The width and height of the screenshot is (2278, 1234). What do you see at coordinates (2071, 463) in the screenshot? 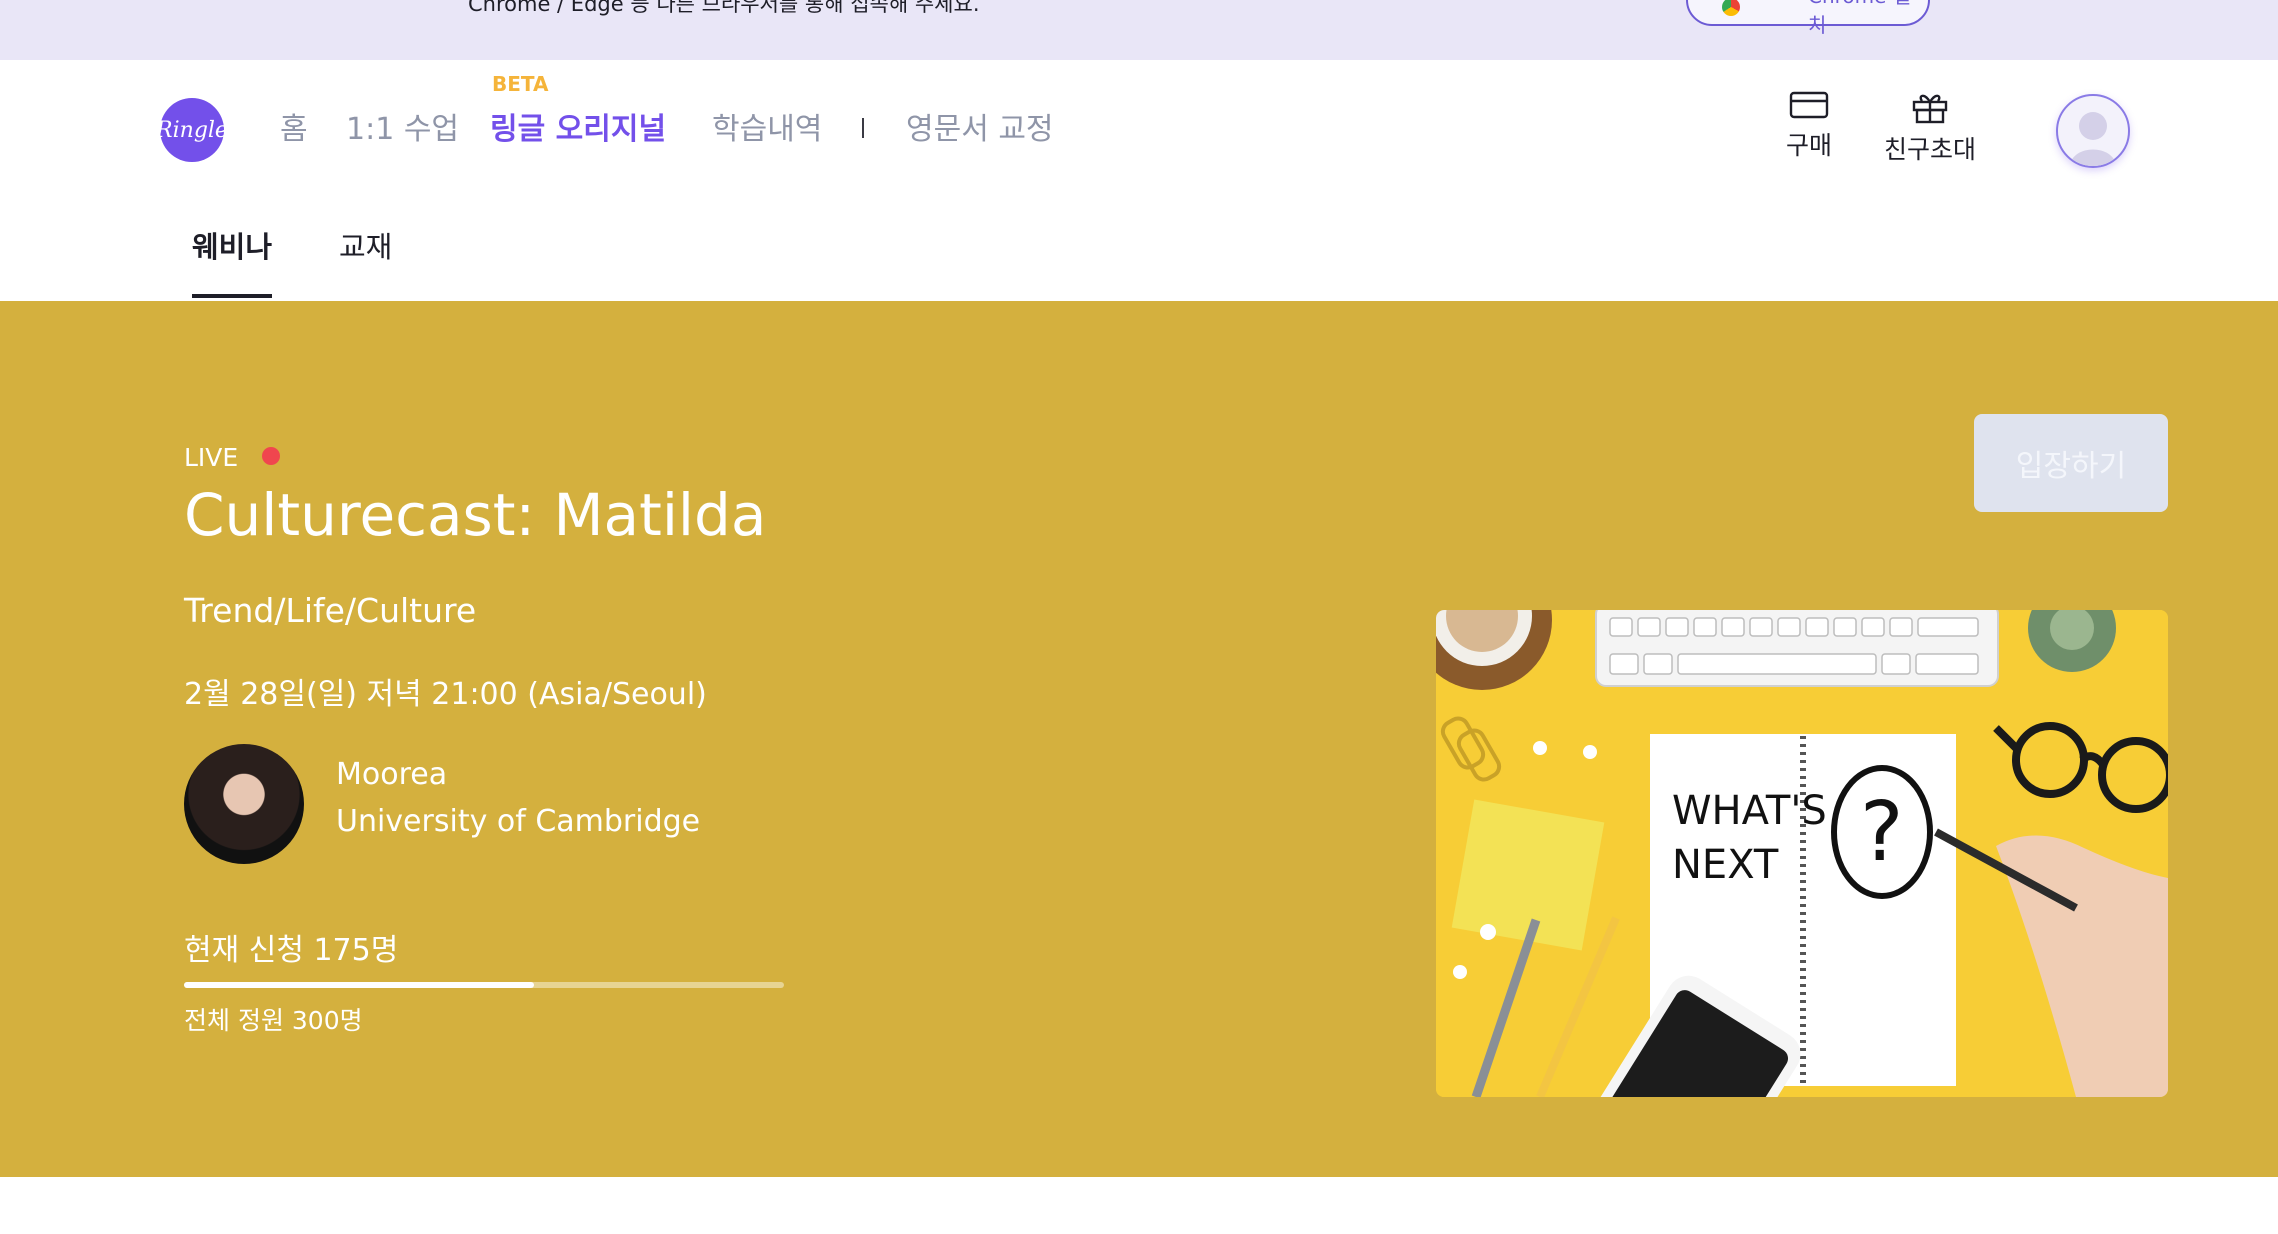
I see `enter-webinar-button: 입장하기` at bounding box center [2071, 463].